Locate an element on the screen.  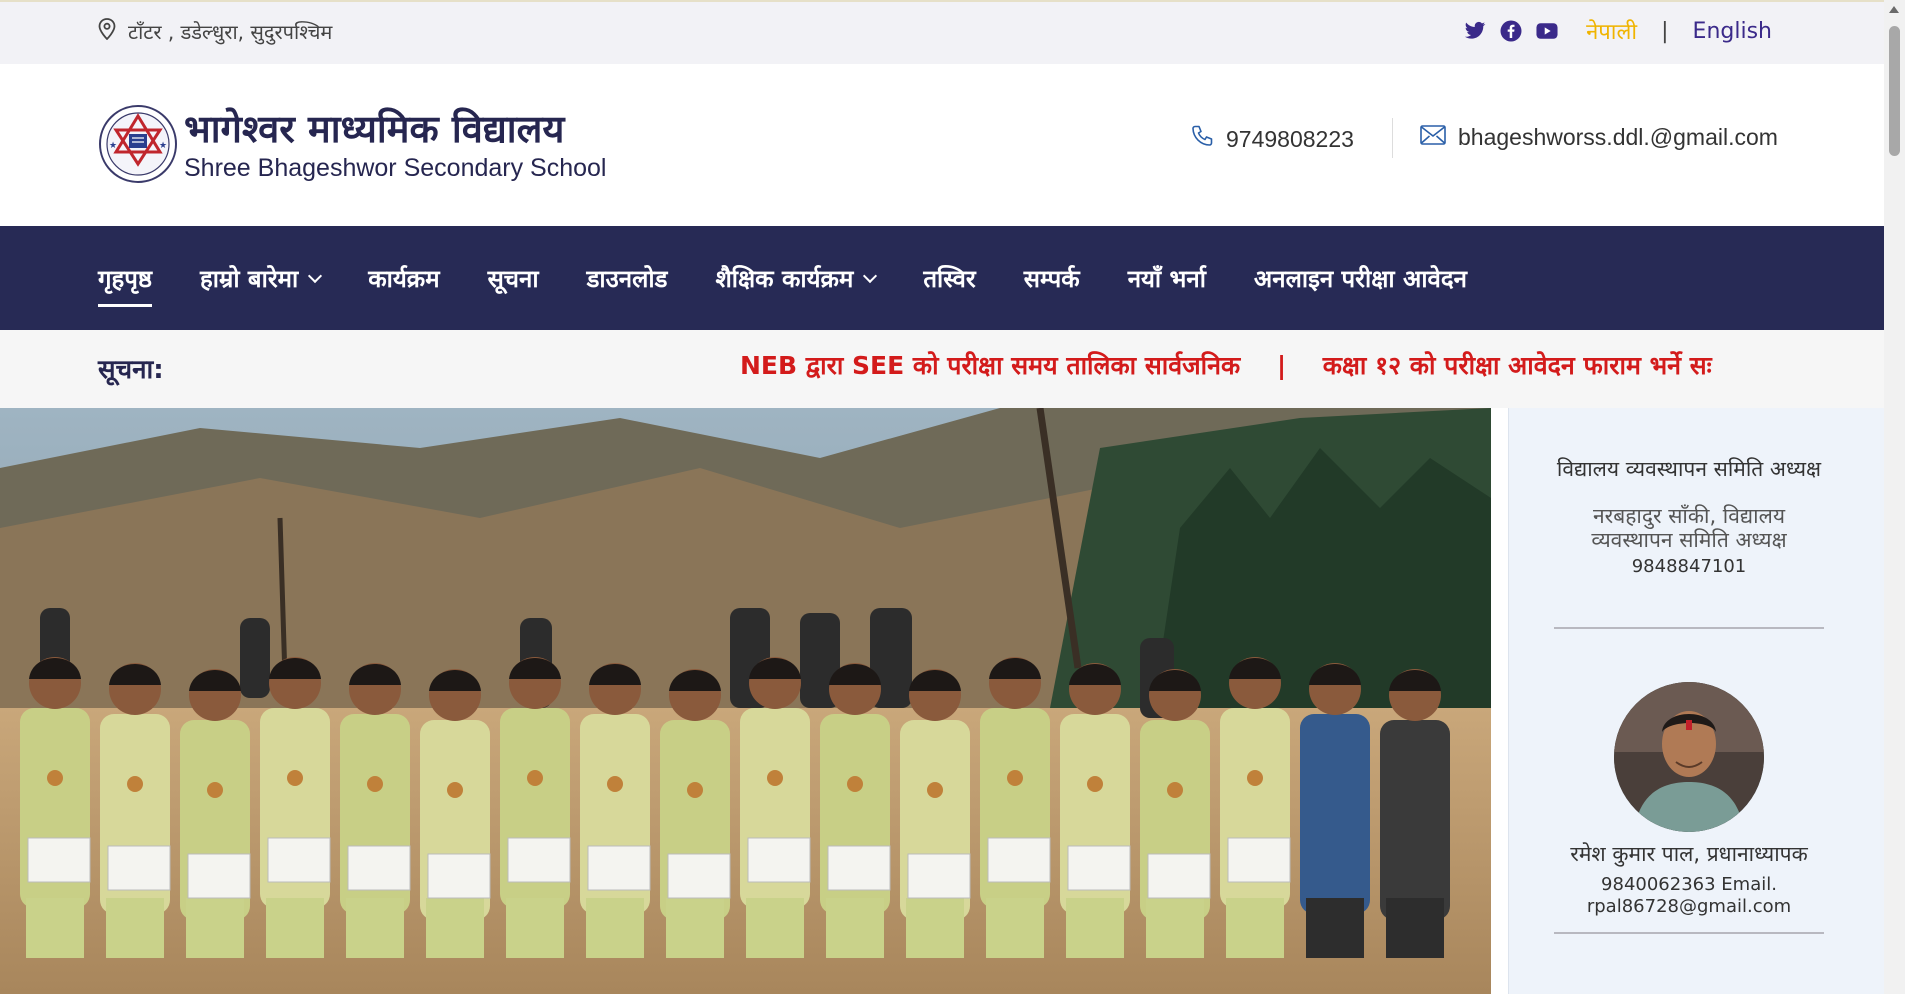
principal-name: रमेश कुमार पाल, प्रधानाध्यापक is located at coordinates (1689, 854).